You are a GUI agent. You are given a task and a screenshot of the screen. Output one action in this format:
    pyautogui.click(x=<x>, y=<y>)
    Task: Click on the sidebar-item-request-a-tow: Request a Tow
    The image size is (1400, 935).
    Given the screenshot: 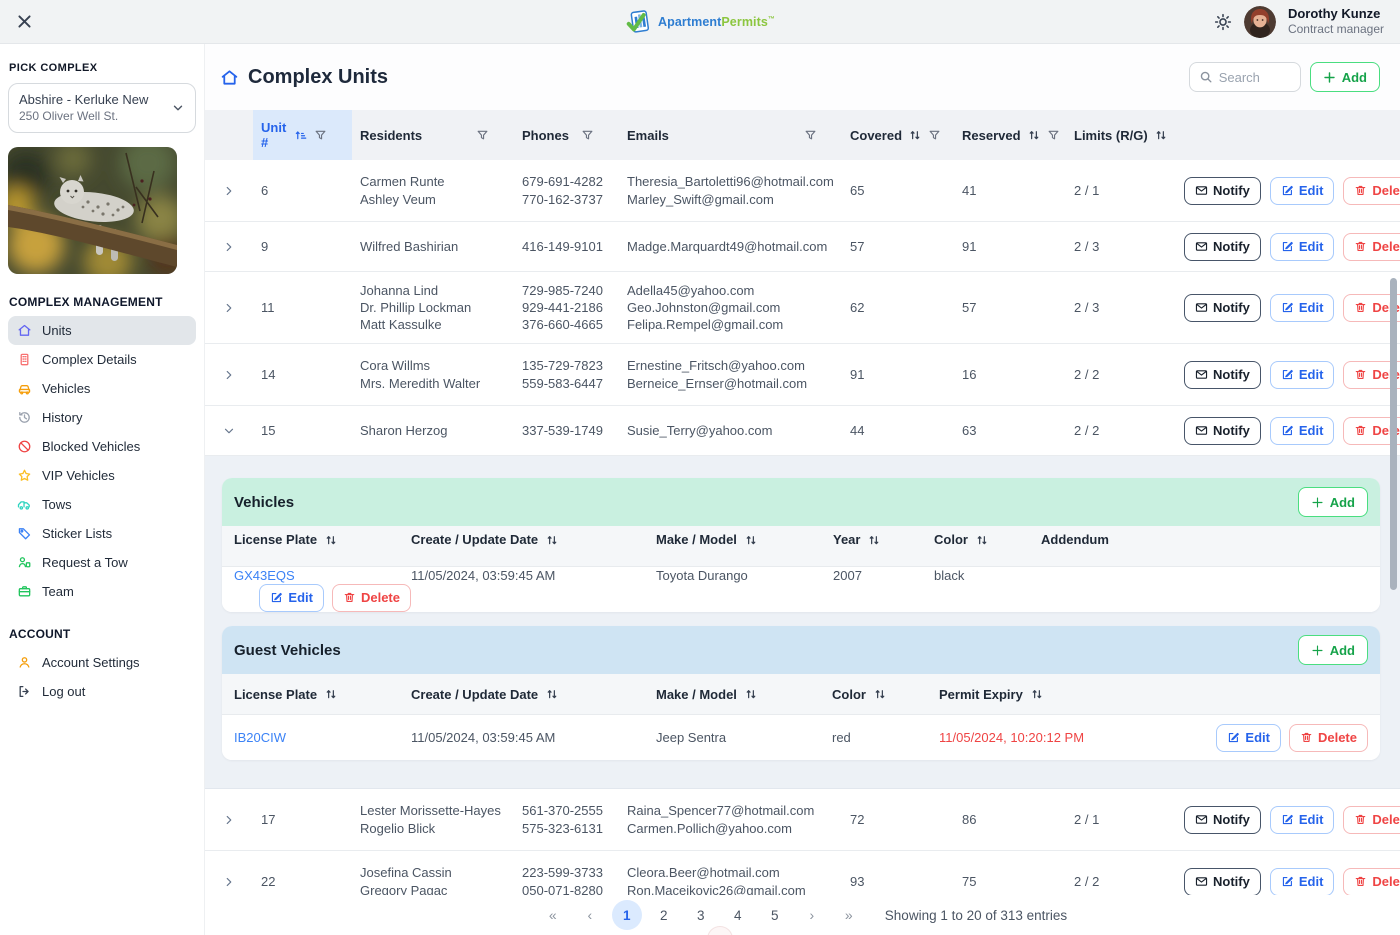 What is the action you would take?
    pyautogui.click(x=102, y=562)
    